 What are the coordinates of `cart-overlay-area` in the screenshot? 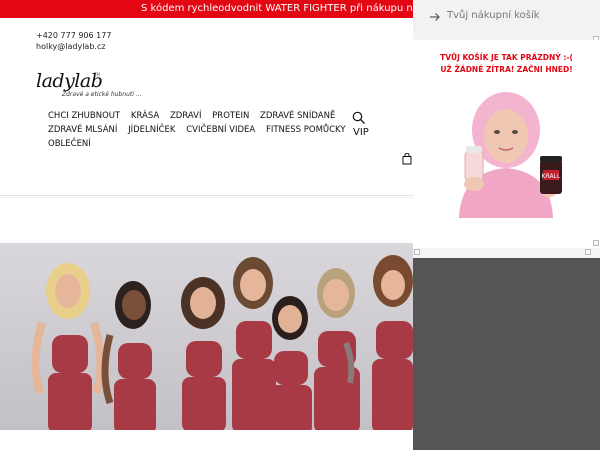 It's located at (506, 354).